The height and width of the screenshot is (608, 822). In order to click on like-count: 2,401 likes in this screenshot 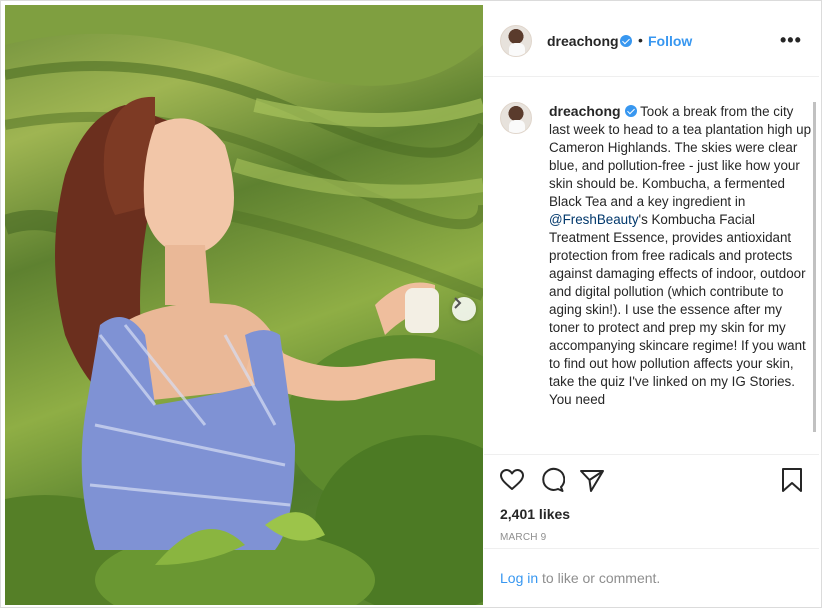, I will do `click(535, 514)`.